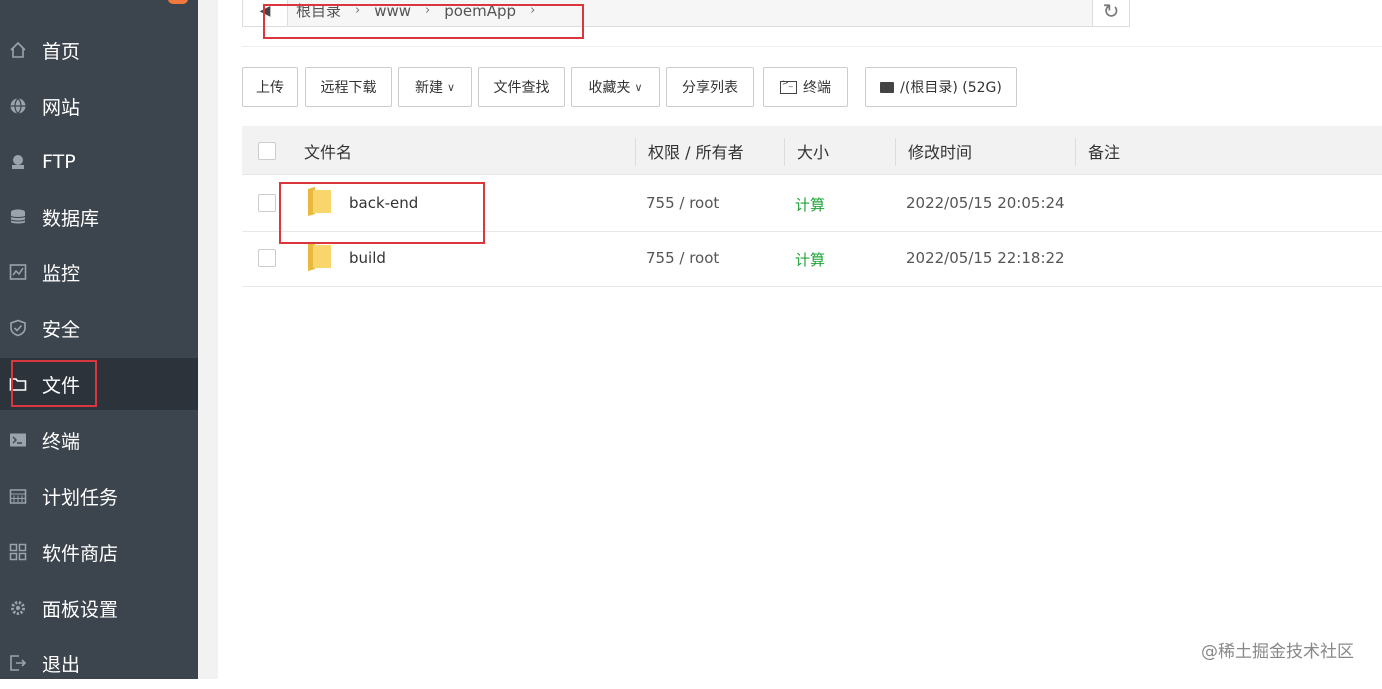 The height and width of the screenshot is (689, 1382). What do you see at coordinates (940, 150) in the screenshot?
I see `header-modified: 修改时间` at bounding box center [940, 150].